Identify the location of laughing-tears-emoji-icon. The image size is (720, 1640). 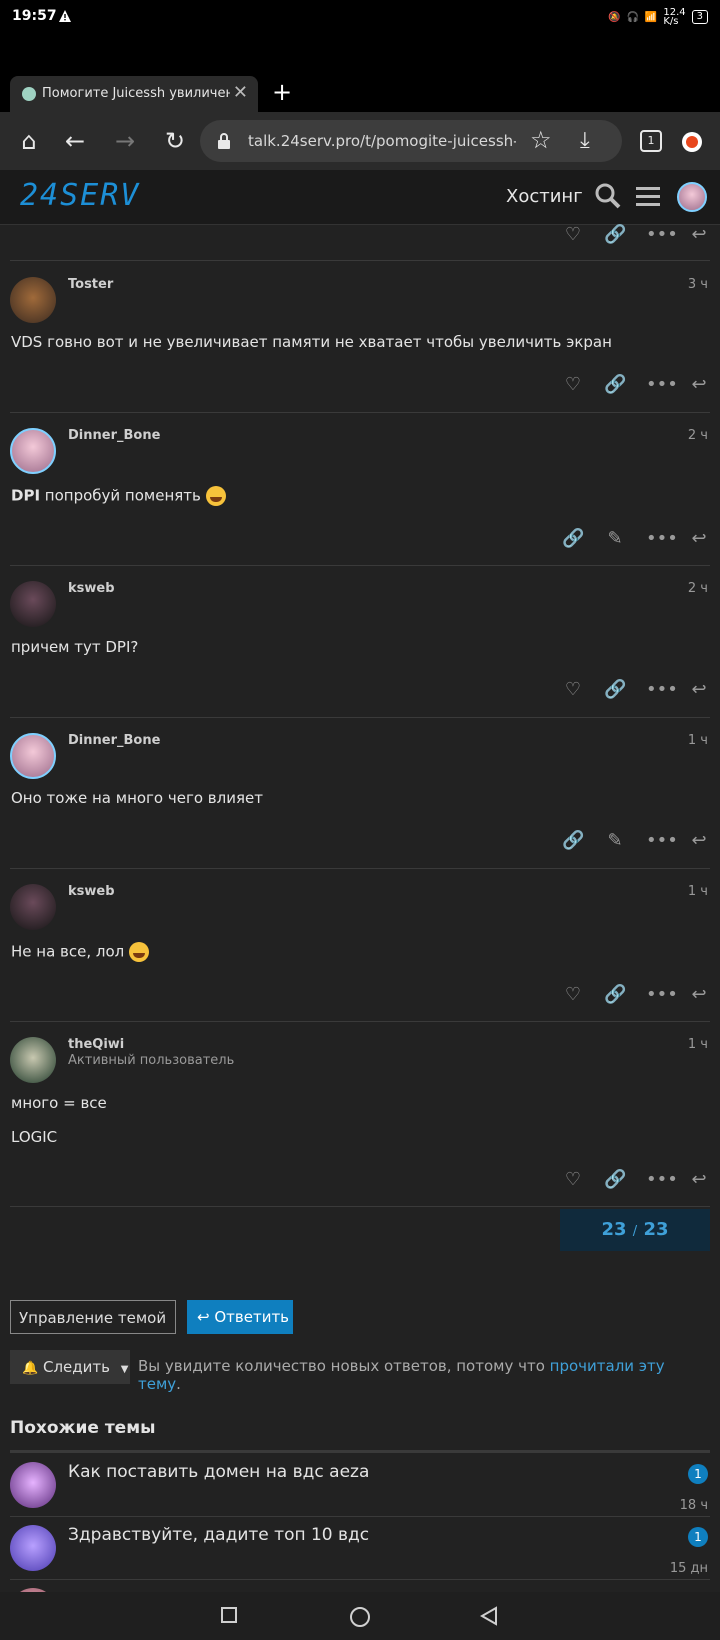
(139, 952).